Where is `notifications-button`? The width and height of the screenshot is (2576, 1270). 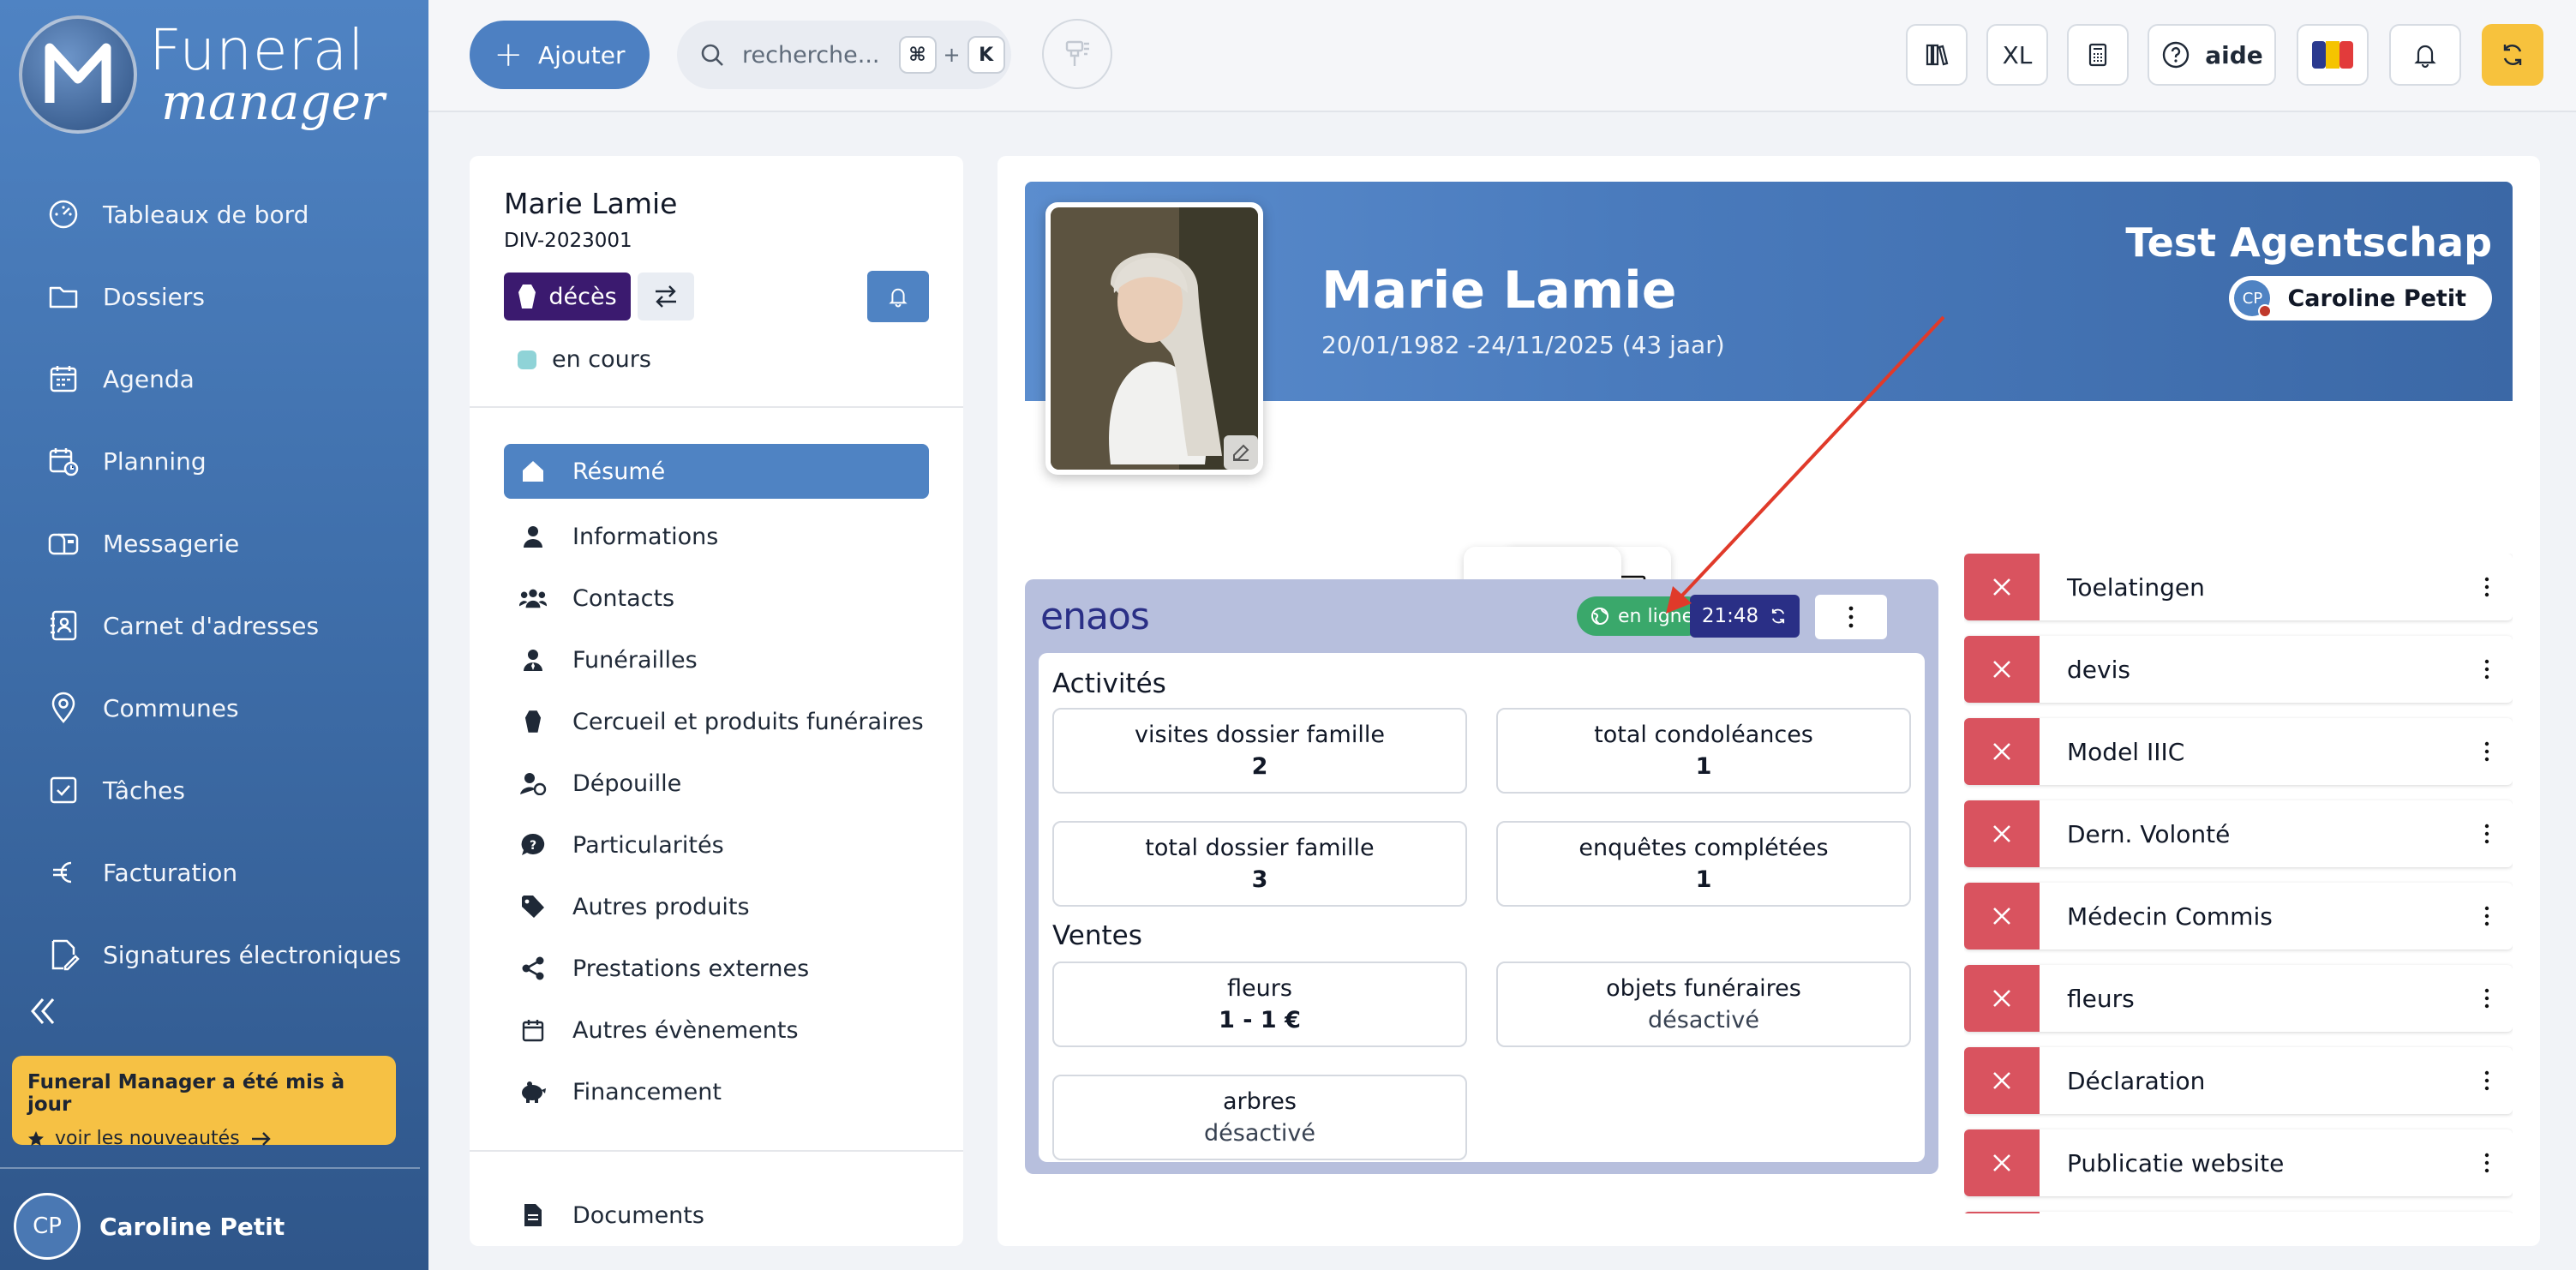 notifications-button is located at coordinates (2425, 55).